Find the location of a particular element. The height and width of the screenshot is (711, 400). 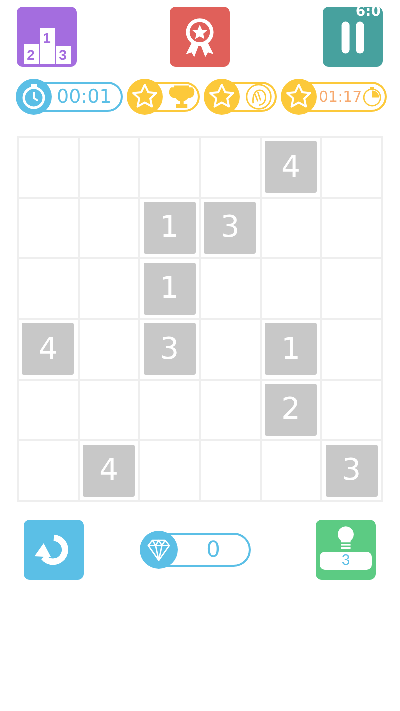

timer-value: 00:01 is located at coordinates (84, 97).